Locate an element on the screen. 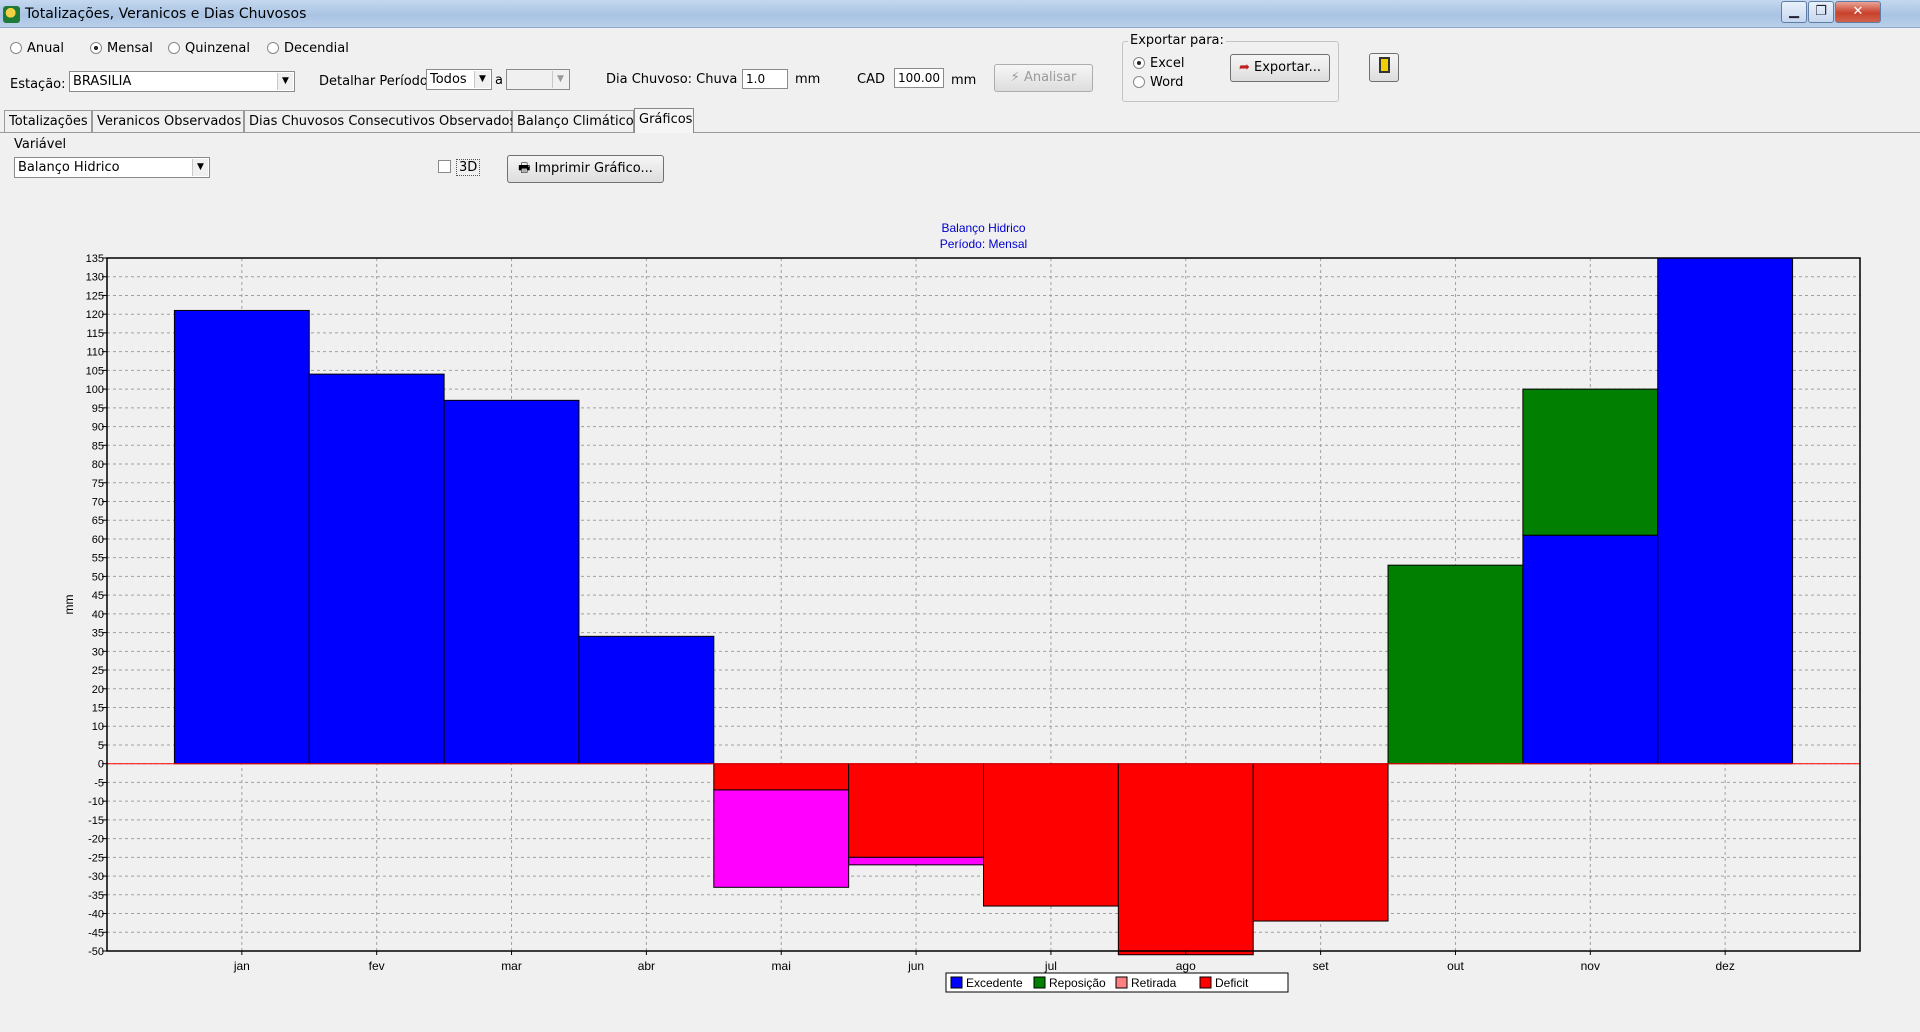 Image resolution: width=1920 pixels, height=1032 pixels. tab-graficos: Gráficos is located at coordinates (664, 120).